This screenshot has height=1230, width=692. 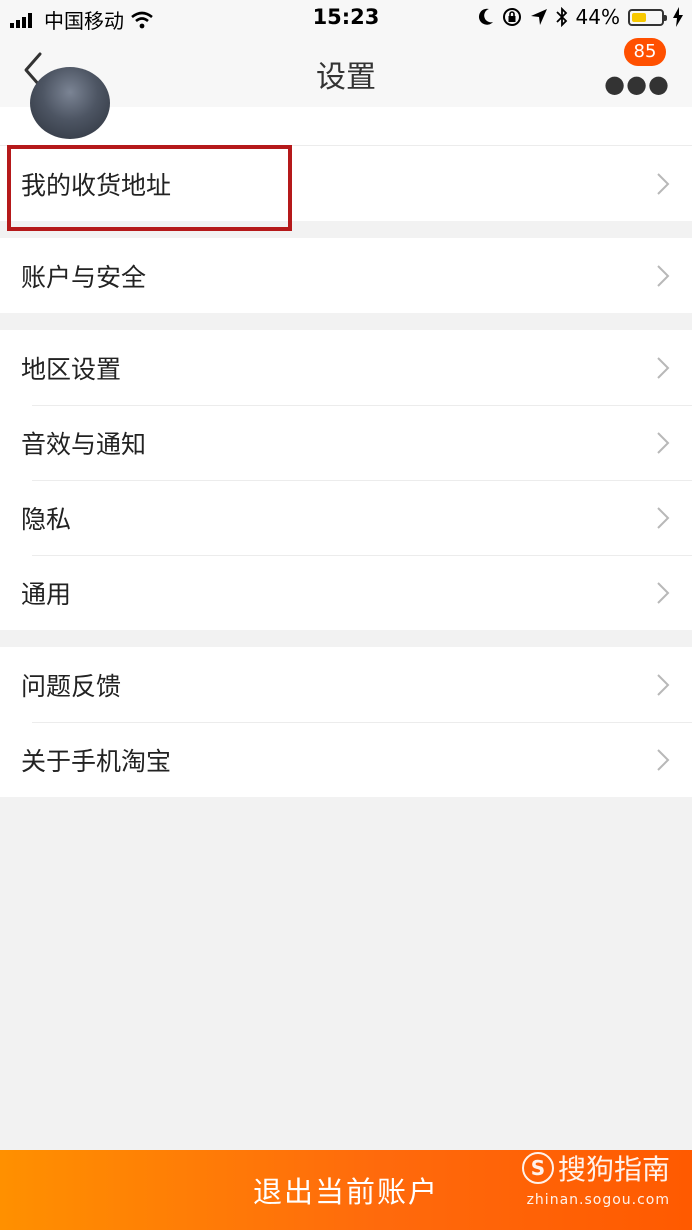 I want to click on settings-group-about: 问题反馈 关于手机淘宝, so click(x=346, y=722).